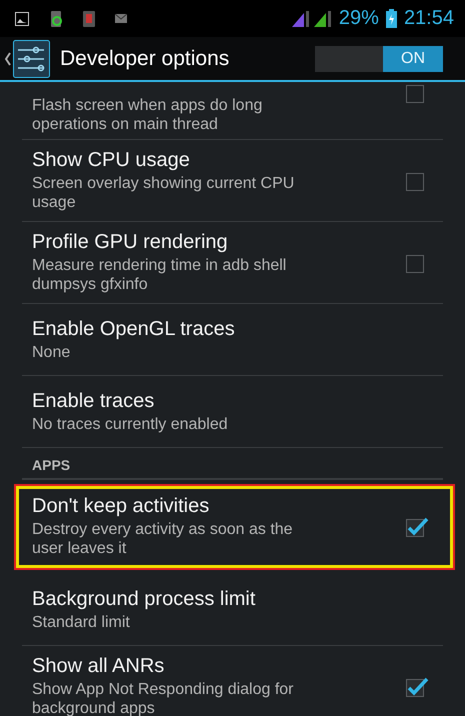  I want to click on setting-summary: Standard limit, so click(81, 622).